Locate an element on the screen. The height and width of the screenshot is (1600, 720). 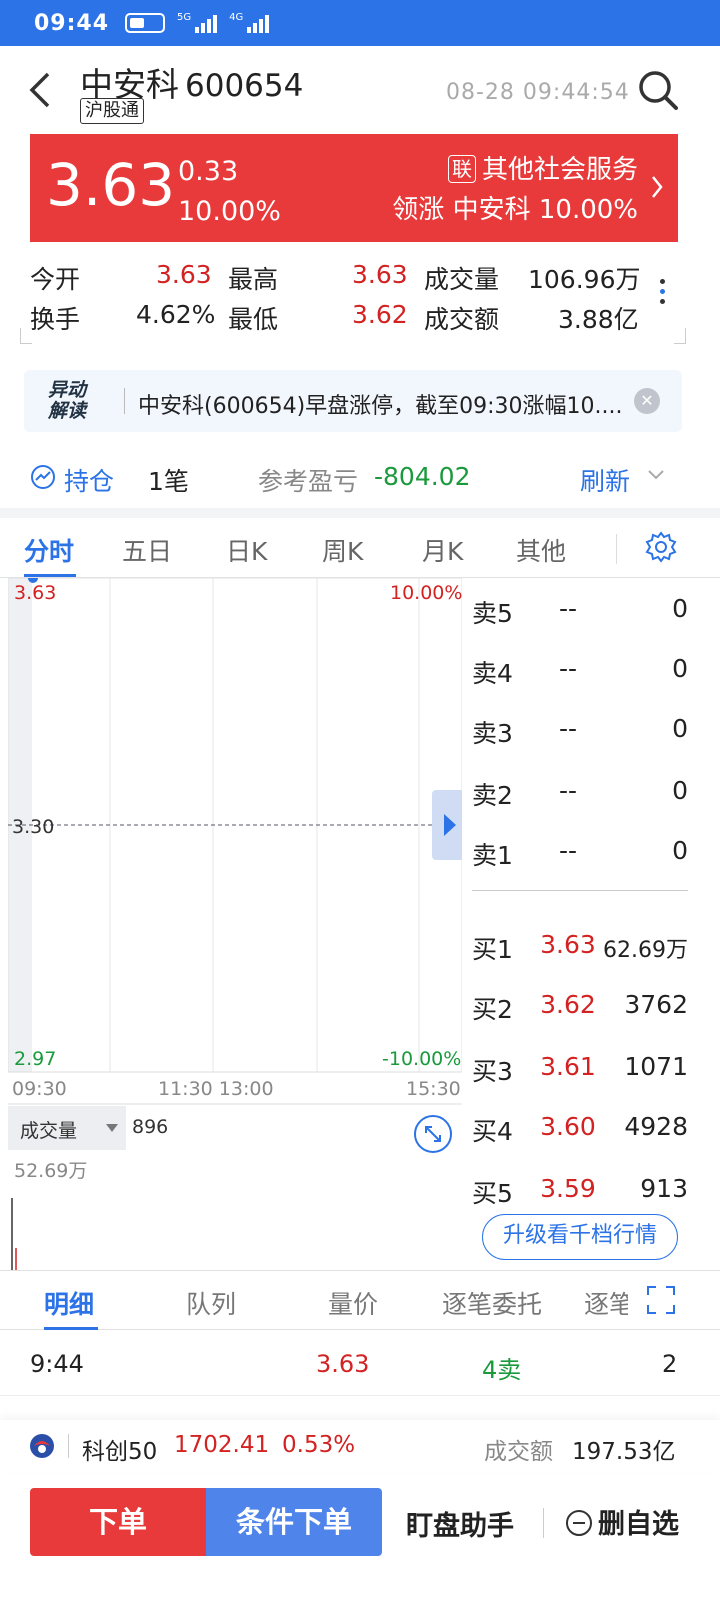
action-divider is located at coordinates (543, 1523).